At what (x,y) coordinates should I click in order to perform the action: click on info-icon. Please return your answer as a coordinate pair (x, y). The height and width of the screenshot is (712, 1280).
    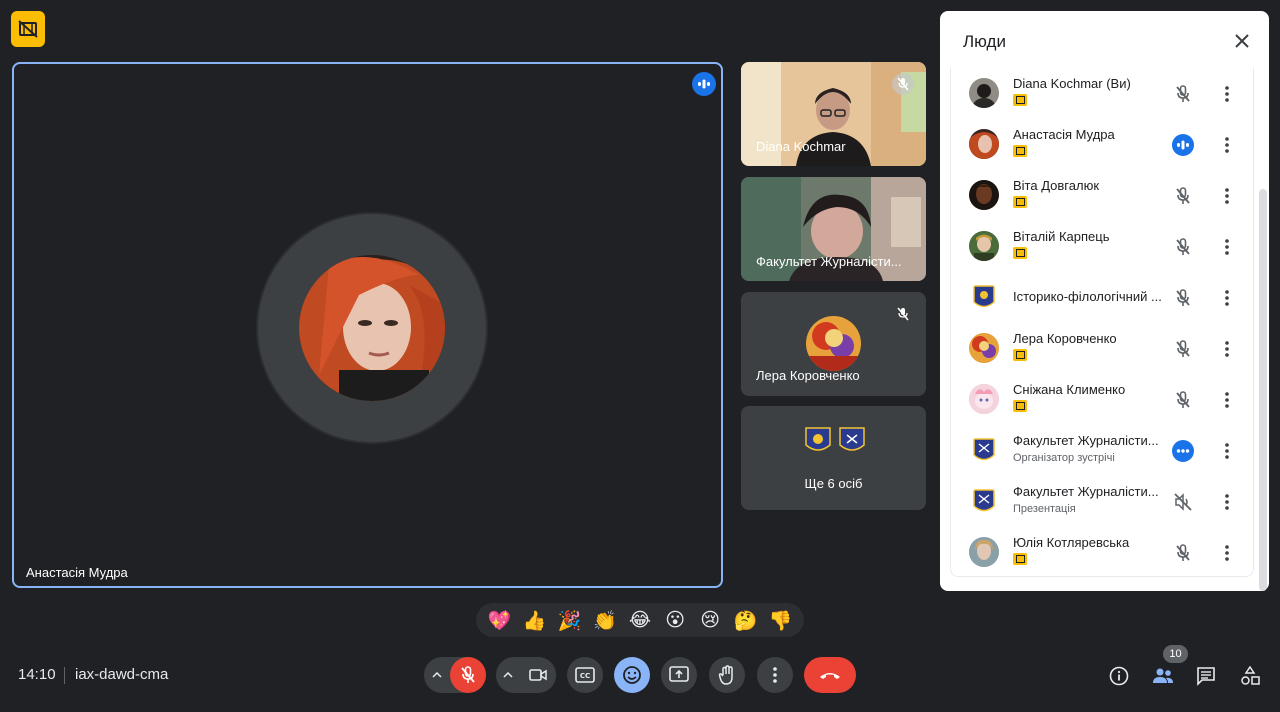
    Looking at the image, I should click on (1119, 676).